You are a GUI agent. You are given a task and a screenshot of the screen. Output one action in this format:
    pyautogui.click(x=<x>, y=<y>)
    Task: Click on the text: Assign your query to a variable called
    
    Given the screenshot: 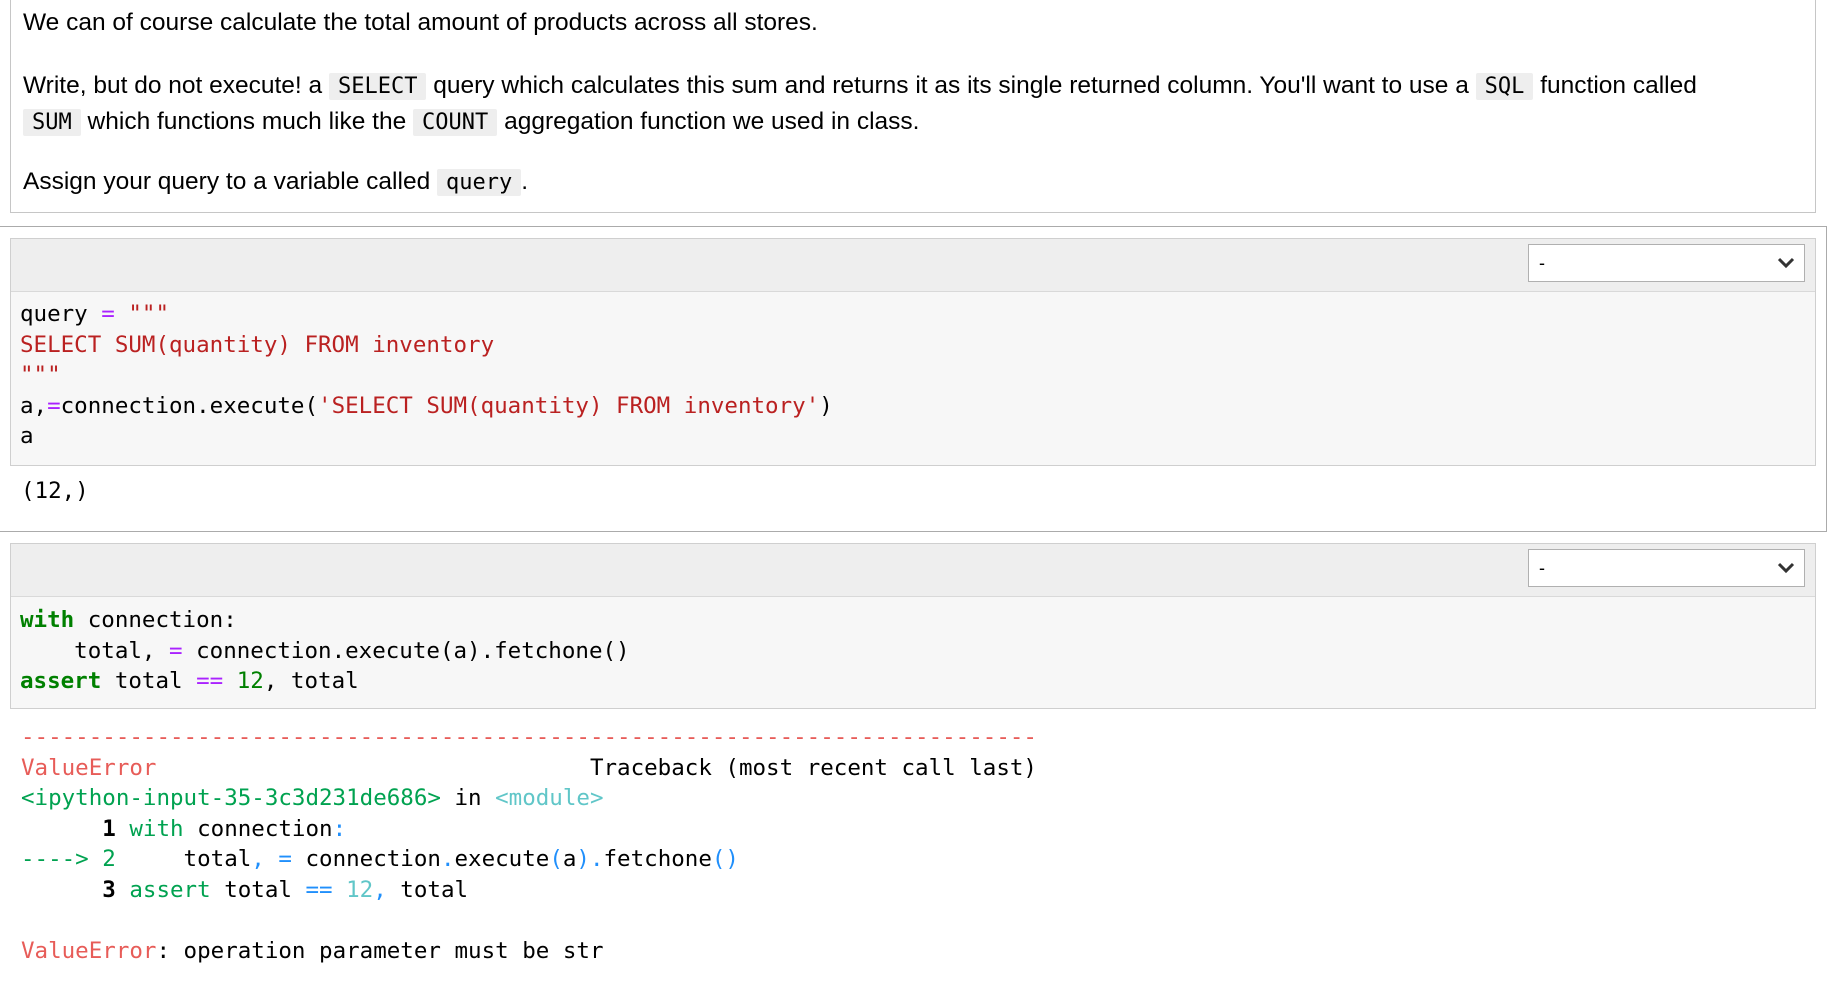 What is the action you would take?
    pyautogui.click(x=230, y=181)
    